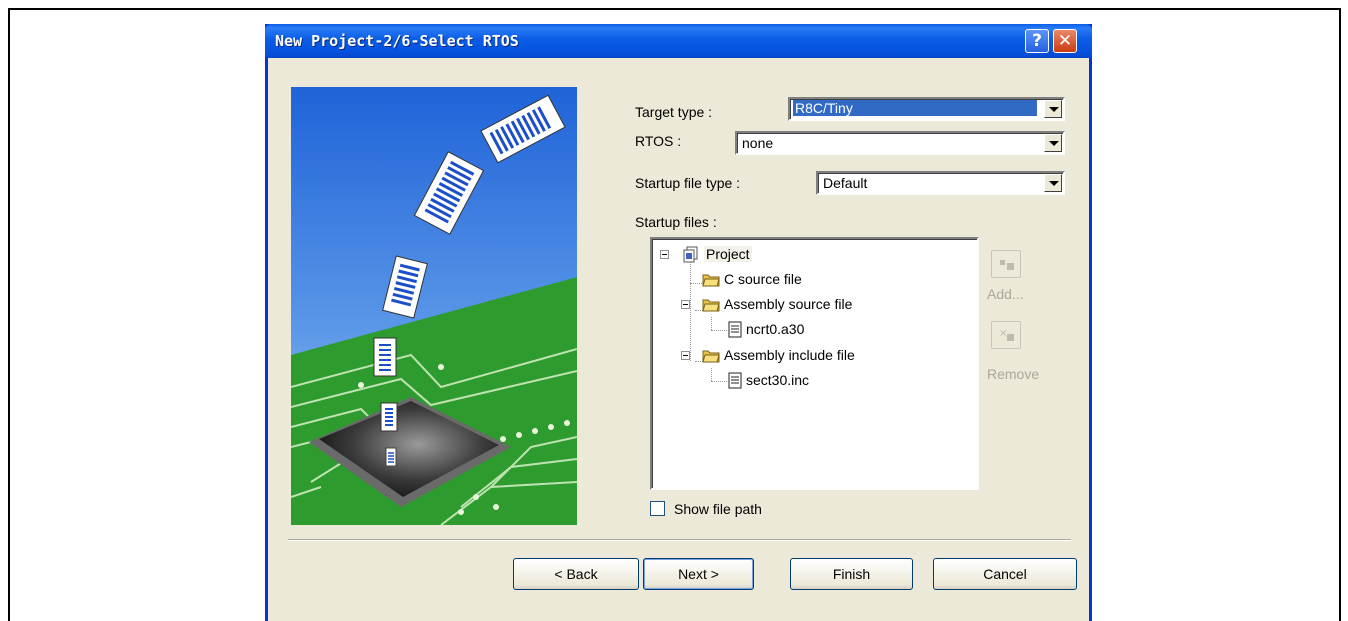  Describe the element at coordinates (688, 183) in the screenshot. I see `startup-file-type-label: Startup file type :` at that location.